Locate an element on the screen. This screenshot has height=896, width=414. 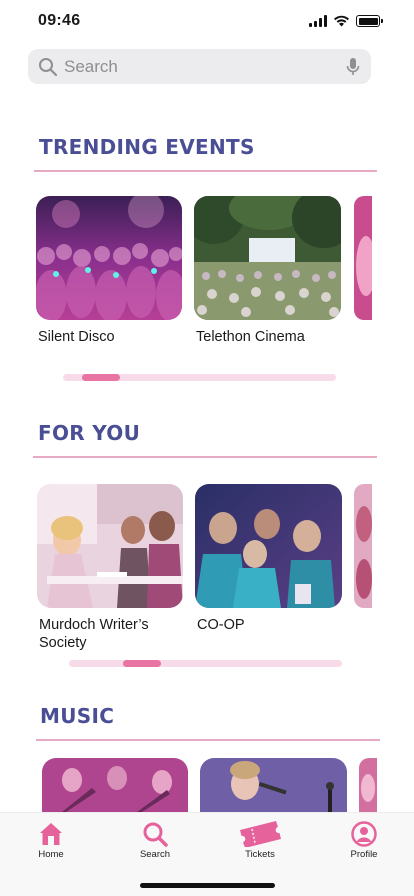
cellular-signal-icon is located at coordinates (318, 21).